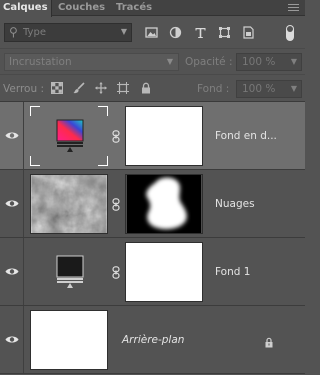  Describe the element at coordinates (200, 32) in the screenshot. I see `text-filter-icon` at that location.